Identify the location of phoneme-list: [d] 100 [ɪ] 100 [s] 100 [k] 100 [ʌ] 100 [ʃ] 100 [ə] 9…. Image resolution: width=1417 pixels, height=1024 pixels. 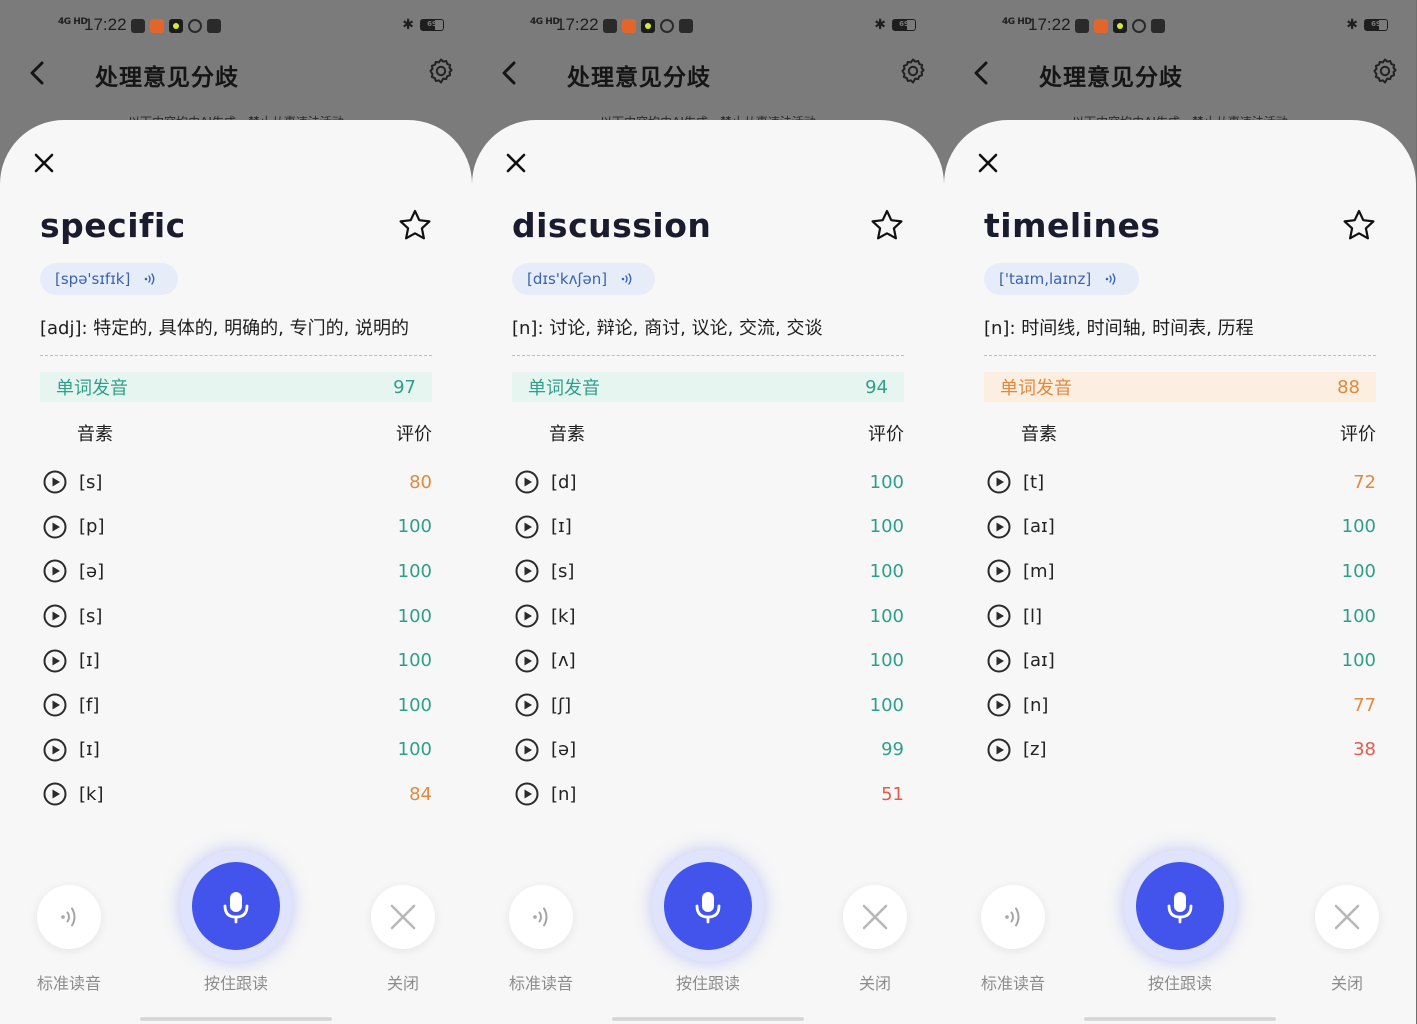
(708, 638).